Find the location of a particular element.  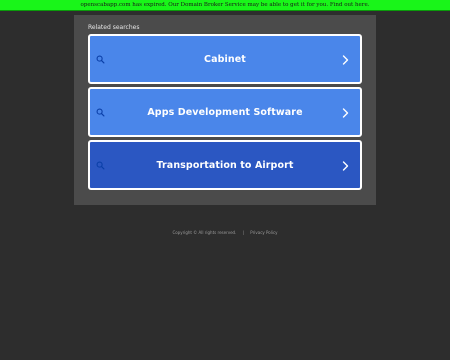

privacy-policy-link: Privacy Policy is located at coordinates (263, 232).